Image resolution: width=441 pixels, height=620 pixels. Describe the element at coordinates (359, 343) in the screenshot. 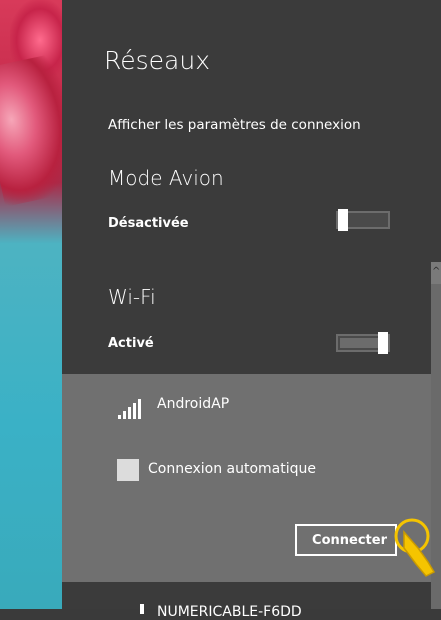

I see `toggle-fill` at that location.